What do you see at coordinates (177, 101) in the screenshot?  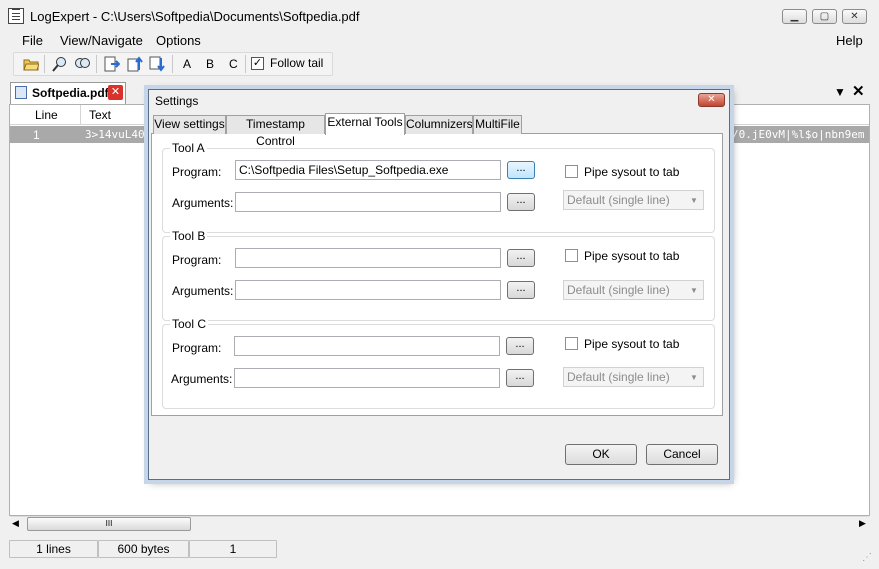 I see `dialog-title: Settings` at bounding box center [177, 101].